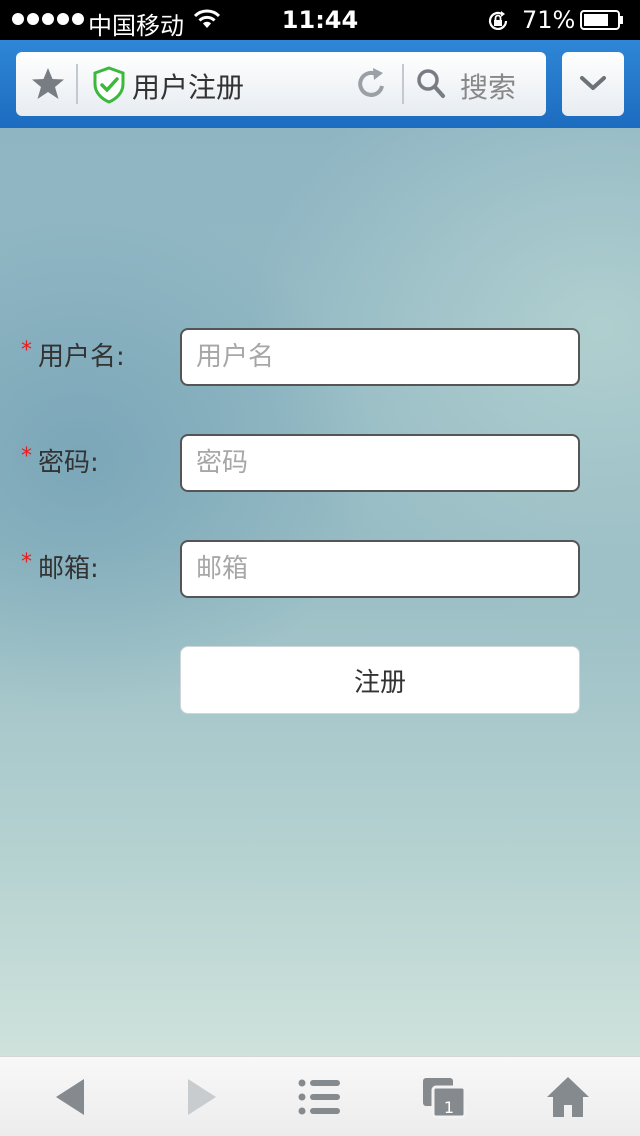 This screenshot has width=640, height=1136. Describe the element at coordinates (48, 84) in the screenshot. I see `bookmark-star-icon` at that location.